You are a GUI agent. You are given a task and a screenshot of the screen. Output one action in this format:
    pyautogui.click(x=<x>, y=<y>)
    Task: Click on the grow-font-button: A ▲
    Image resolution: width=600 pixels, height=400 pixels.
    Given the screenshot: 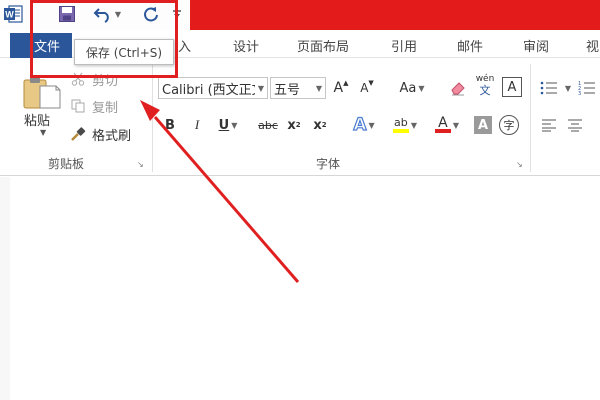 What is the action you would take?
    pyautogui.click(x=341, y=88)
    